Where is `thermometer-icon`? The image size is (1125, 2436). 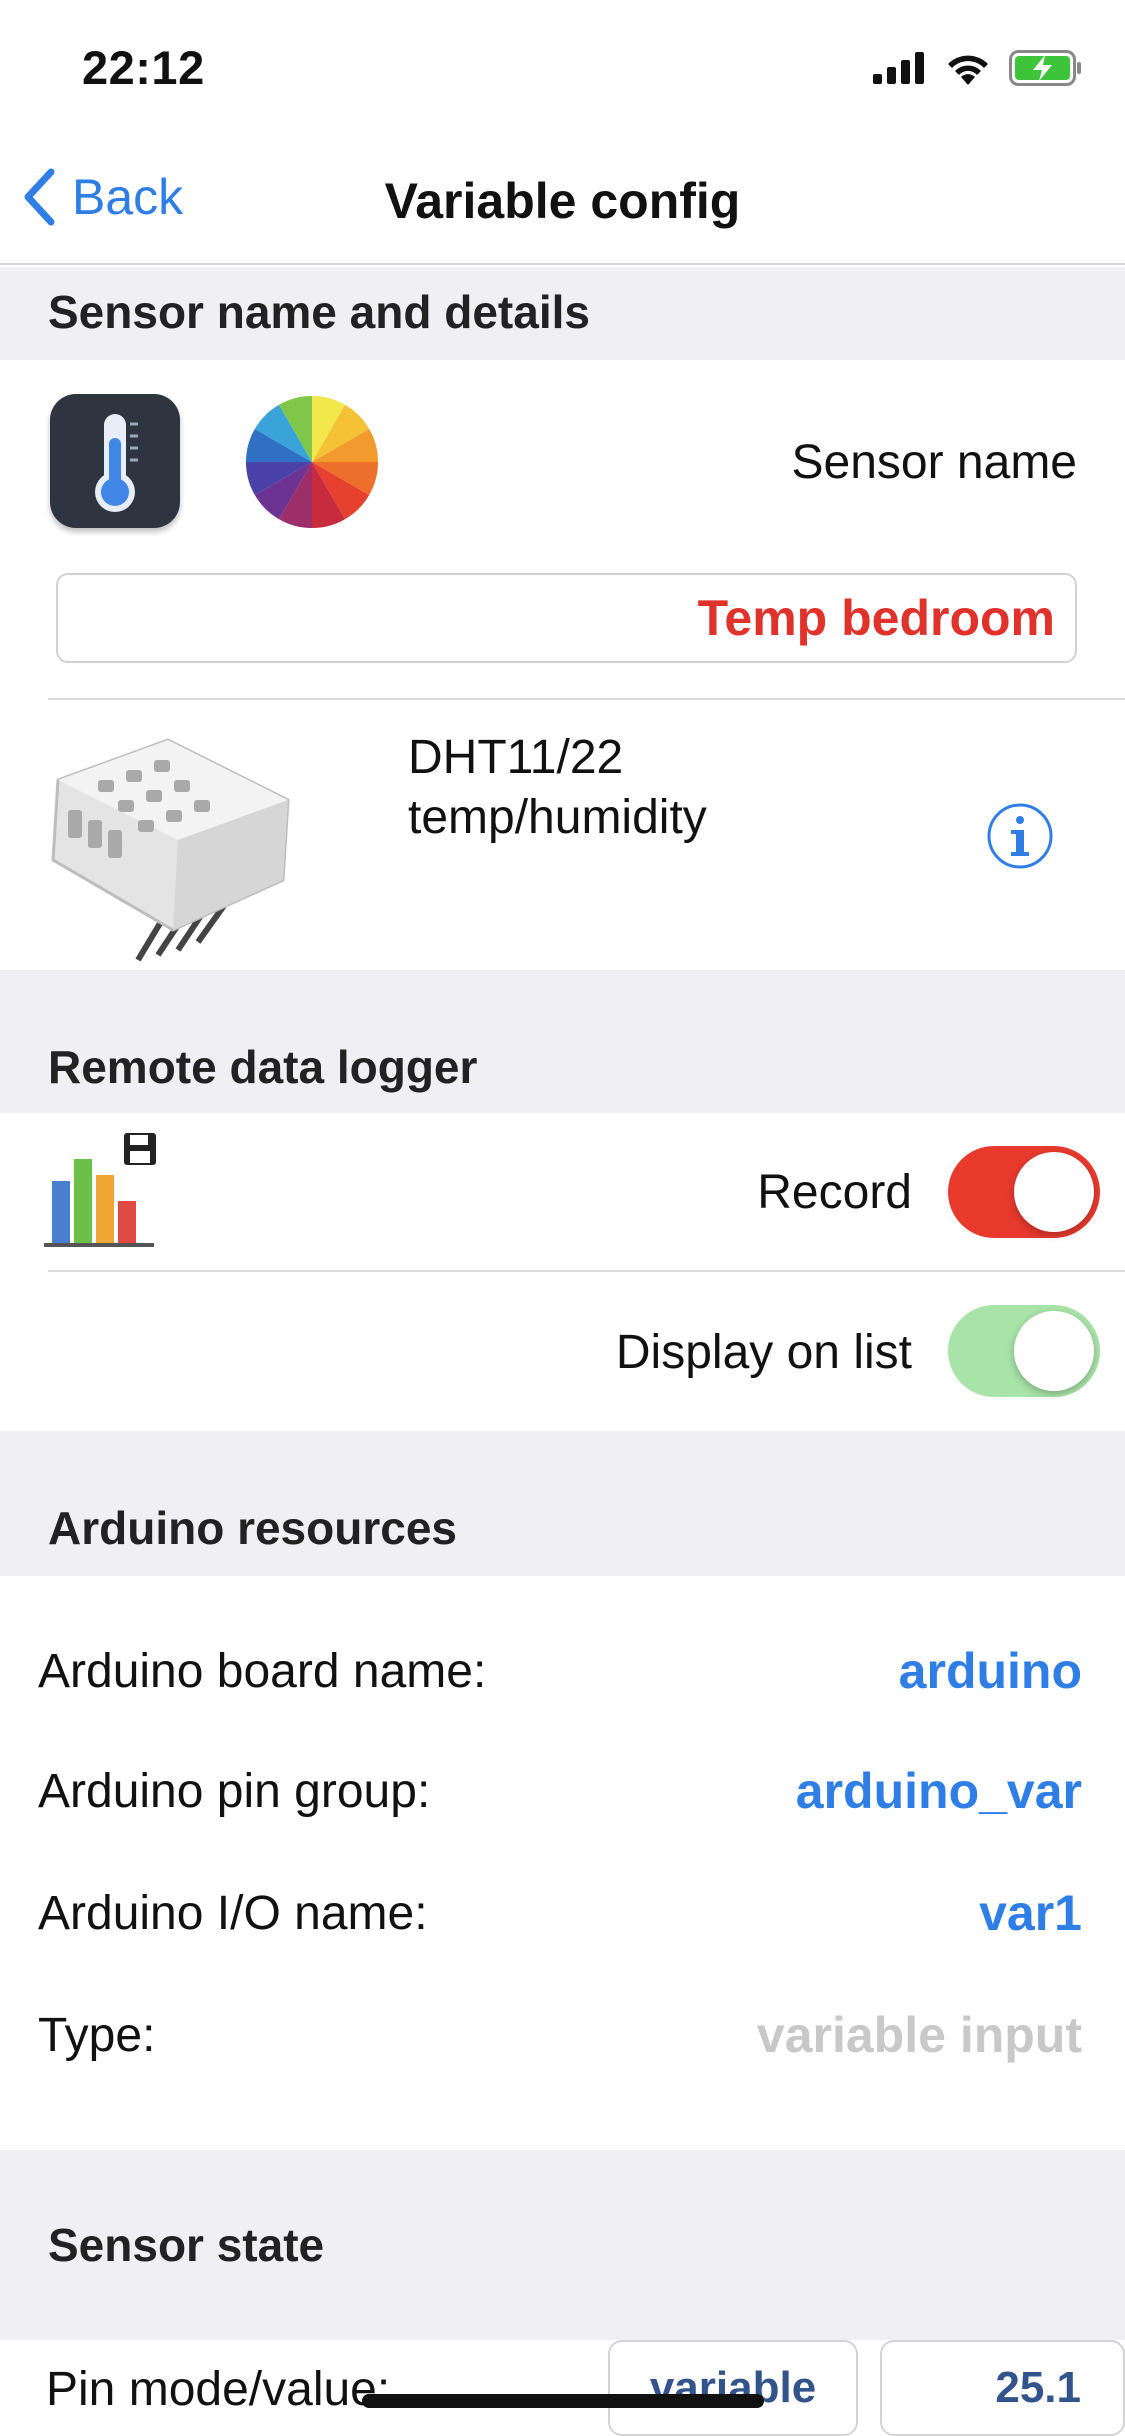
thermometer-icon is located at coordinates (115, 461).